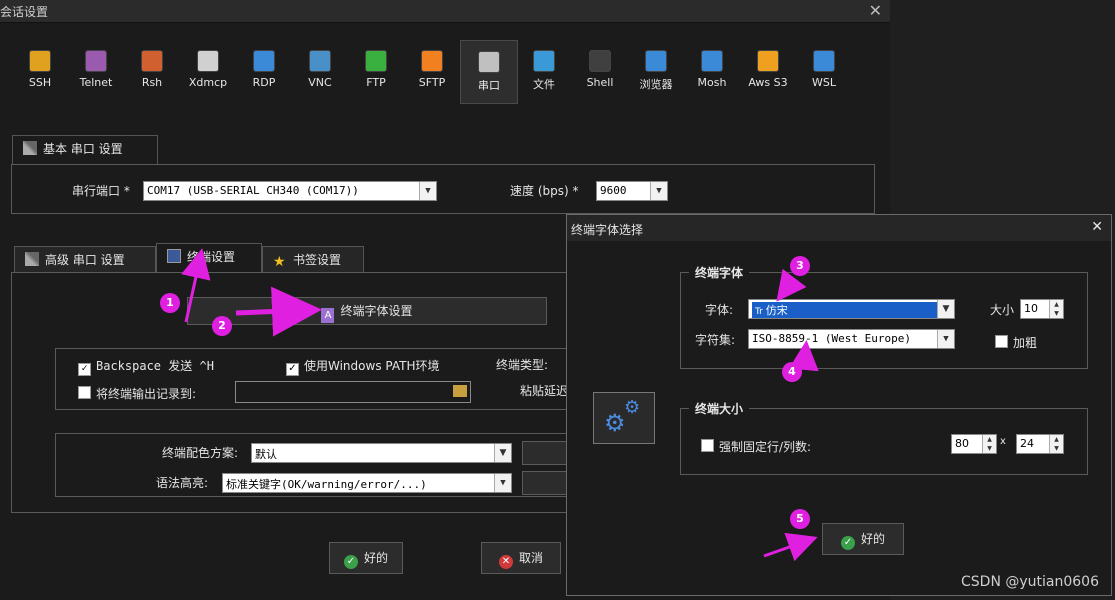  What do you see at coordinates (792, 372) in the screenshot?
I see `annotation-badge-4: 4` at bounding box center [792, 372].